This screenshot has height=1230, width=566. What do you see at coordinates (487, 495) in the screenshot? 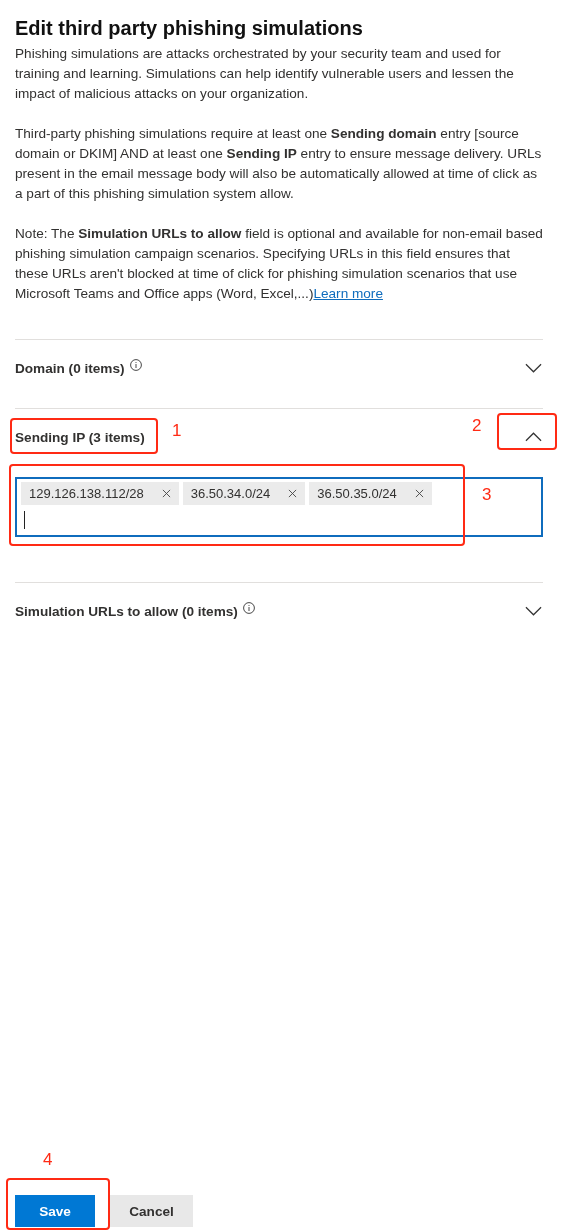
I see `annotation-number: 3` at bounding box center [487, 495].